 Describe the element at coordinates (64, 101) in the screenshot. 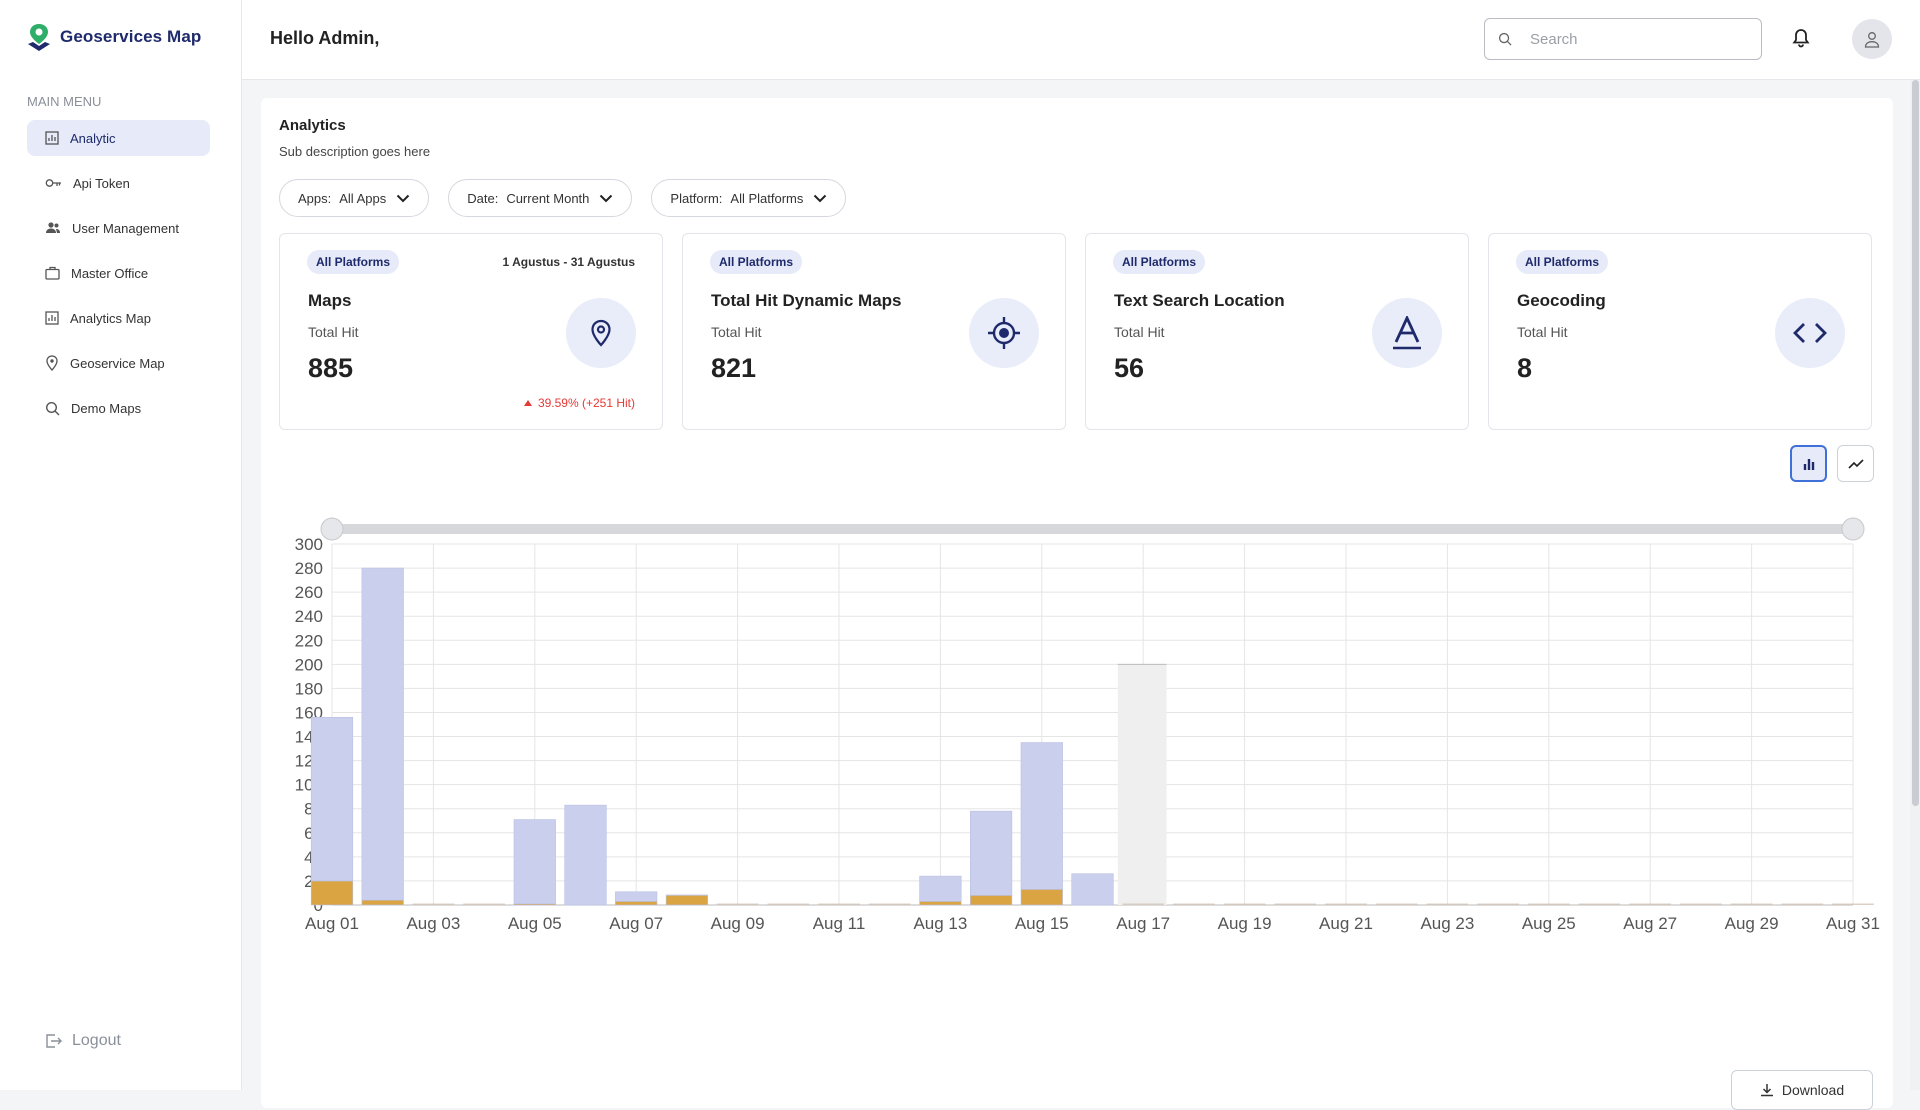

I see `menu-heading: MAIN MENU` at that location.